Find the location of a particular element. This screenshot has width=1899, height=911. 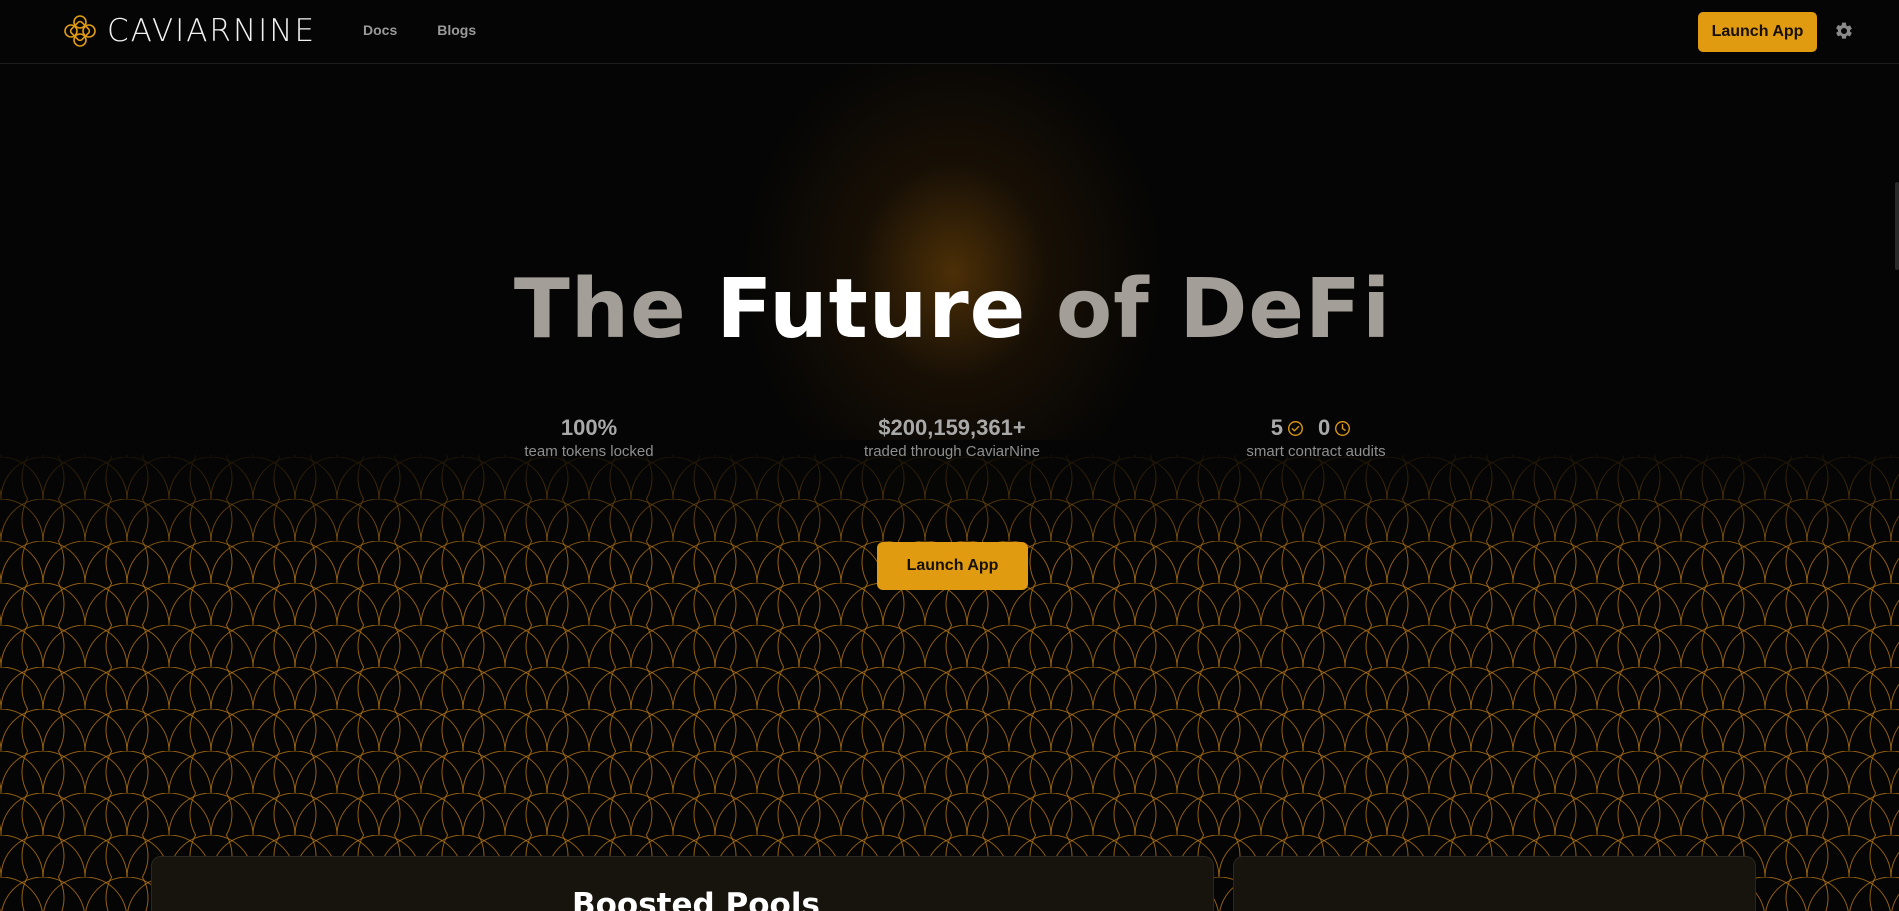

nav-docs-link: Docs is located at coordinates (380, 30).